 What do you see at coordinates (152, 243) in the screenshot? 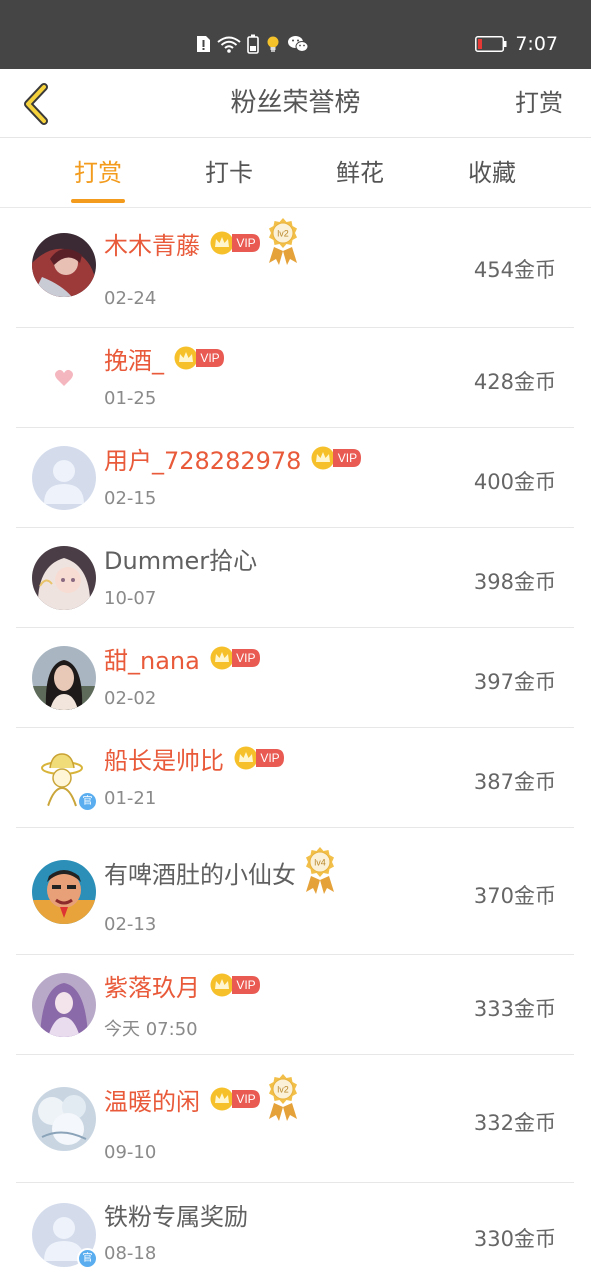
I see `fan-name: 木木青藤` at bounding box center [152, 243].